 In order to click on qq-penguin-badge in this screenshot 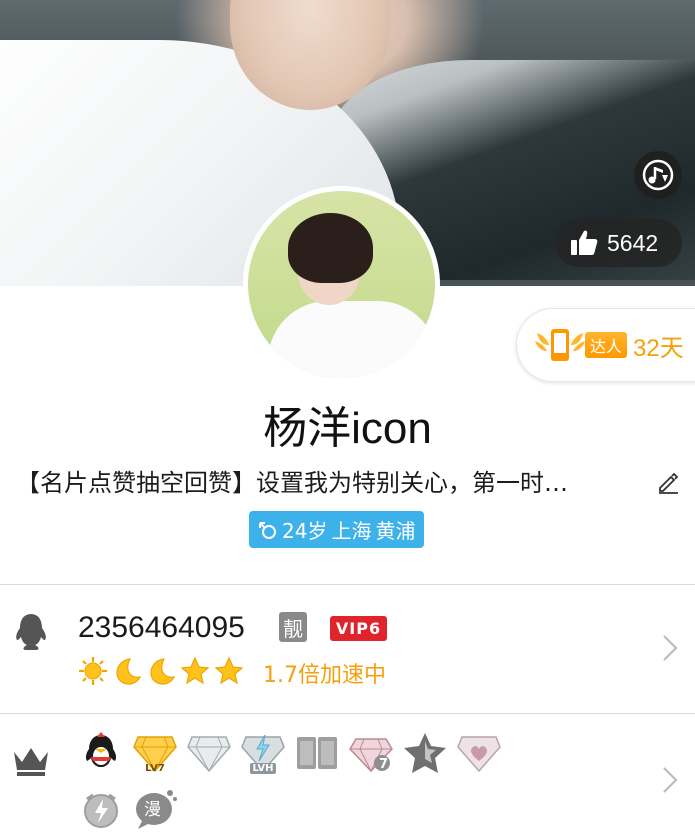, I will do `click(101, 753)`.